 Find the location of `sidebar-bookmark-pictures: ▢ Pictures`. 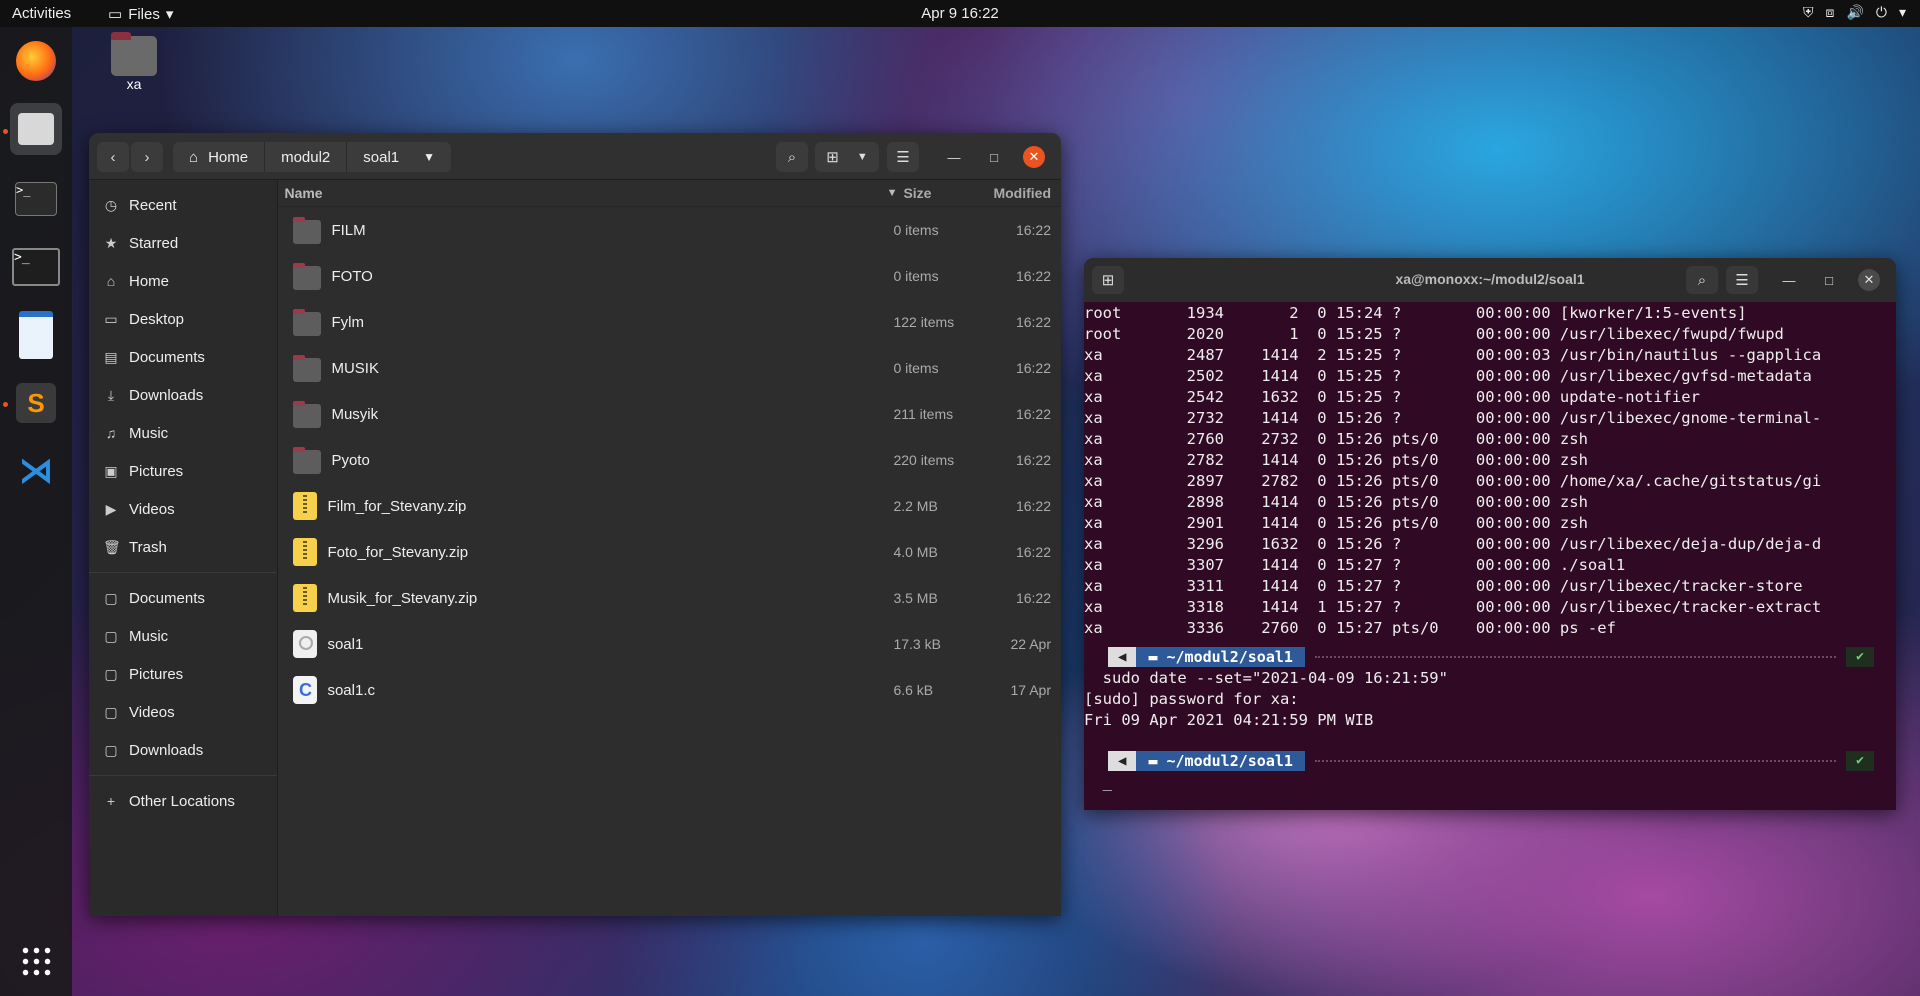

sidebar-bookmark-pictures: ▢ Pictures is located at coordinates (183, 674).